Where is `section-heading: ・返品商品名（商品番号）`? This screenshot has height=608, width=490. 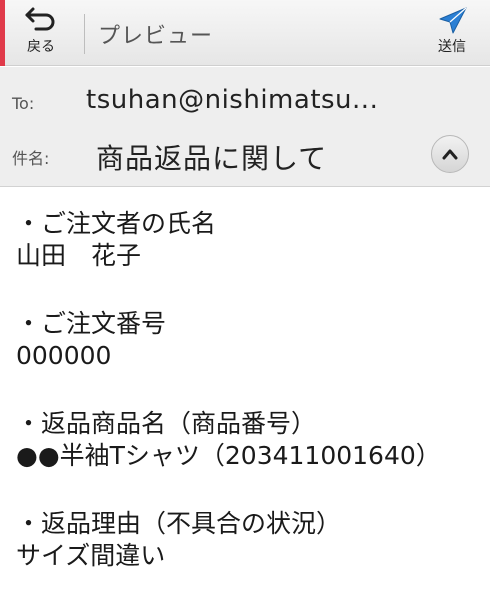 section-heading: ・返品商品名（商品番号） is located at coordinates (166, 423).